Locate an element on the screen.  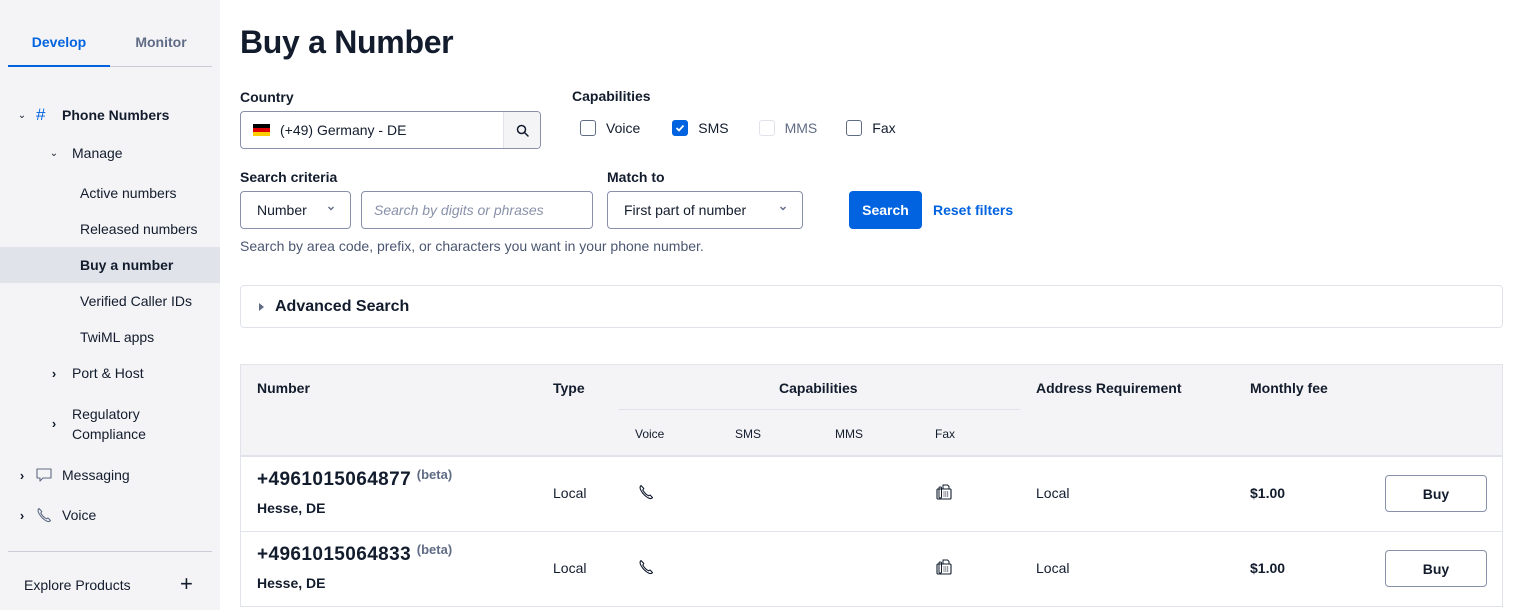
sidebar-item-label: TwiML apps is located at coordinates (117, 337).